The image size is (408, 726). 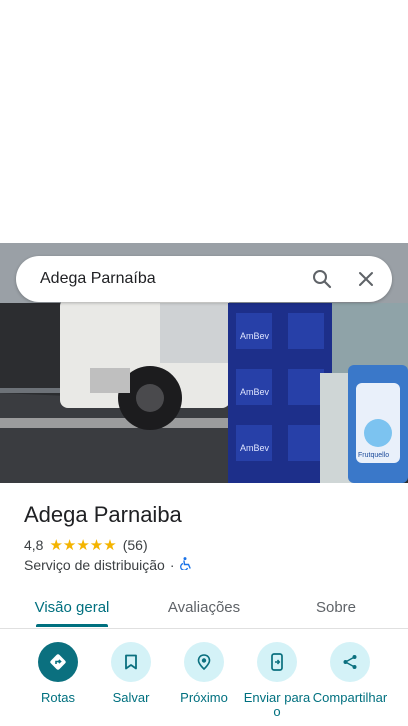 I want to click on nearby-button: Próximo, so click(x=204, y=673).